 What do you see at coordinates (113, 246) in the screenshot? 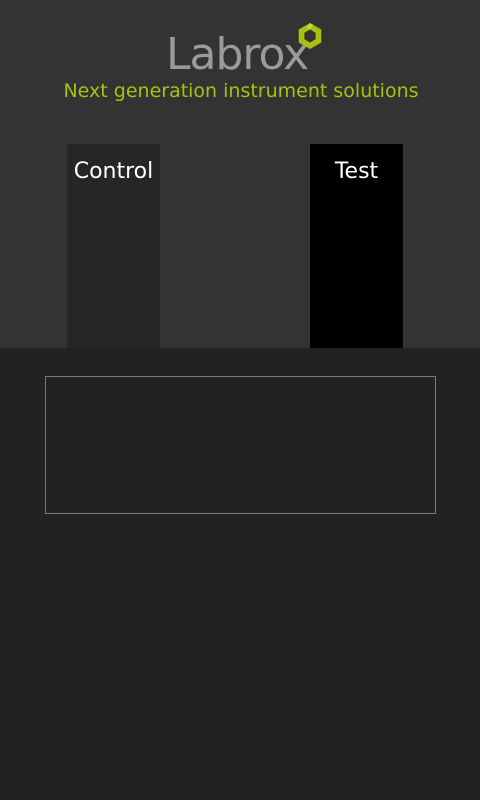
I see `control-column: Control` at bounding box center [113, 246].